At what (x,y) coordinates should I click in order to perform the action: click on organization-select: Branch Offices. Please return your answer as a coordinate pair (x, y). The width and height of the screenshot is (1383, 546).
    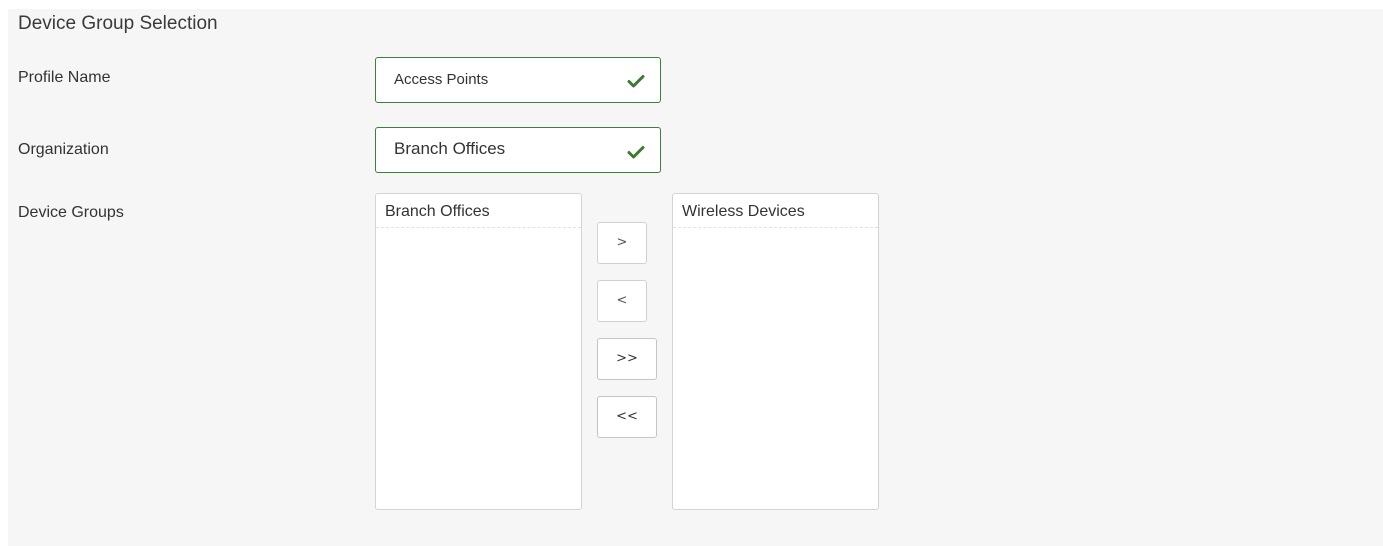
    Looking at the image, I should click on (518, 150).